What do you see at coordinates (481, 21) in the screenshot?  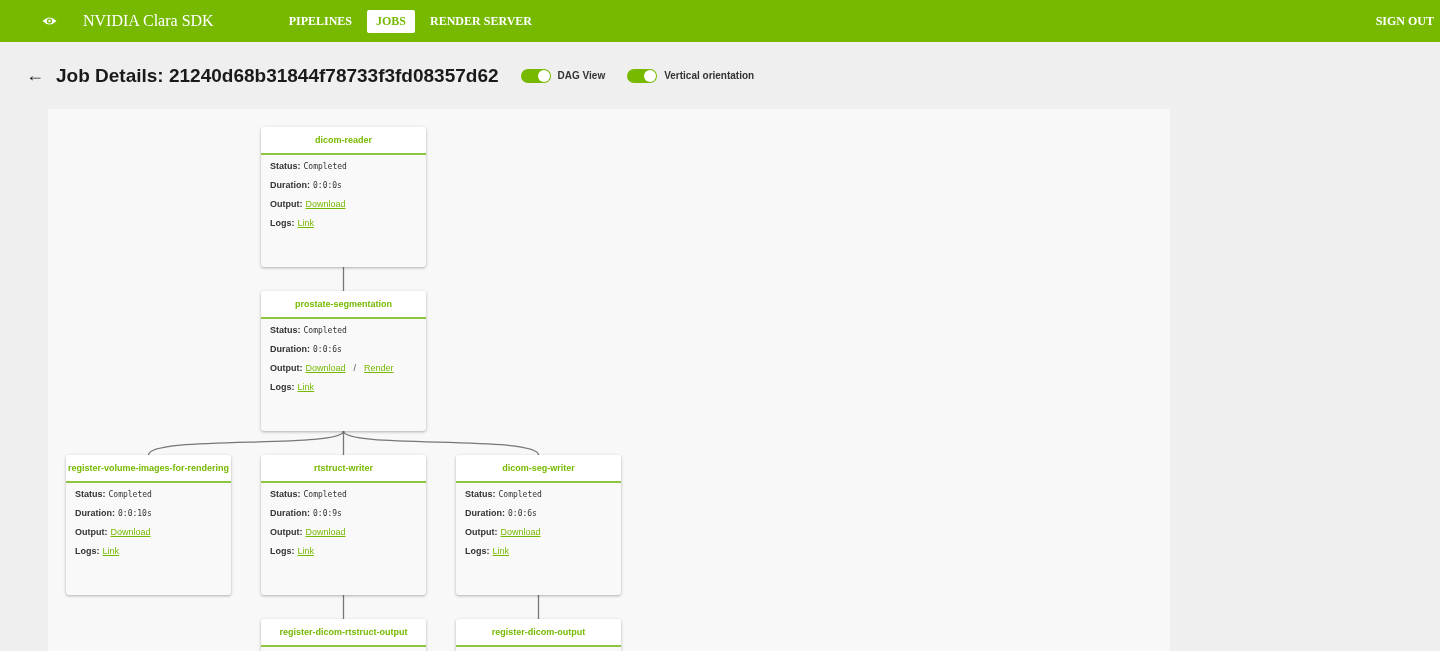 I see `nav-tab: RENDER SERVER` at bounding box center [481, 21].